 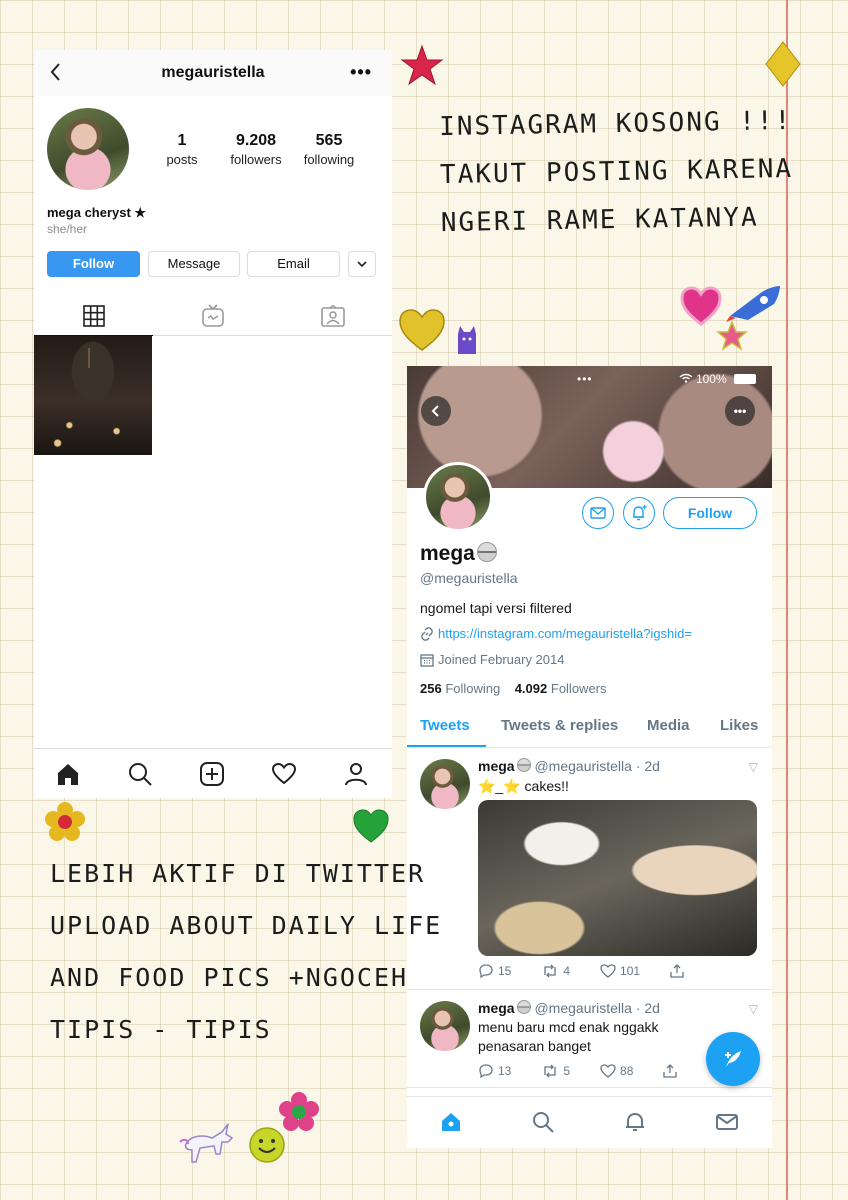 What do you see at coordinates (422, 65) in the screenshot?
I see `red-star-sticker-icon` at bounding box center [422, 65].